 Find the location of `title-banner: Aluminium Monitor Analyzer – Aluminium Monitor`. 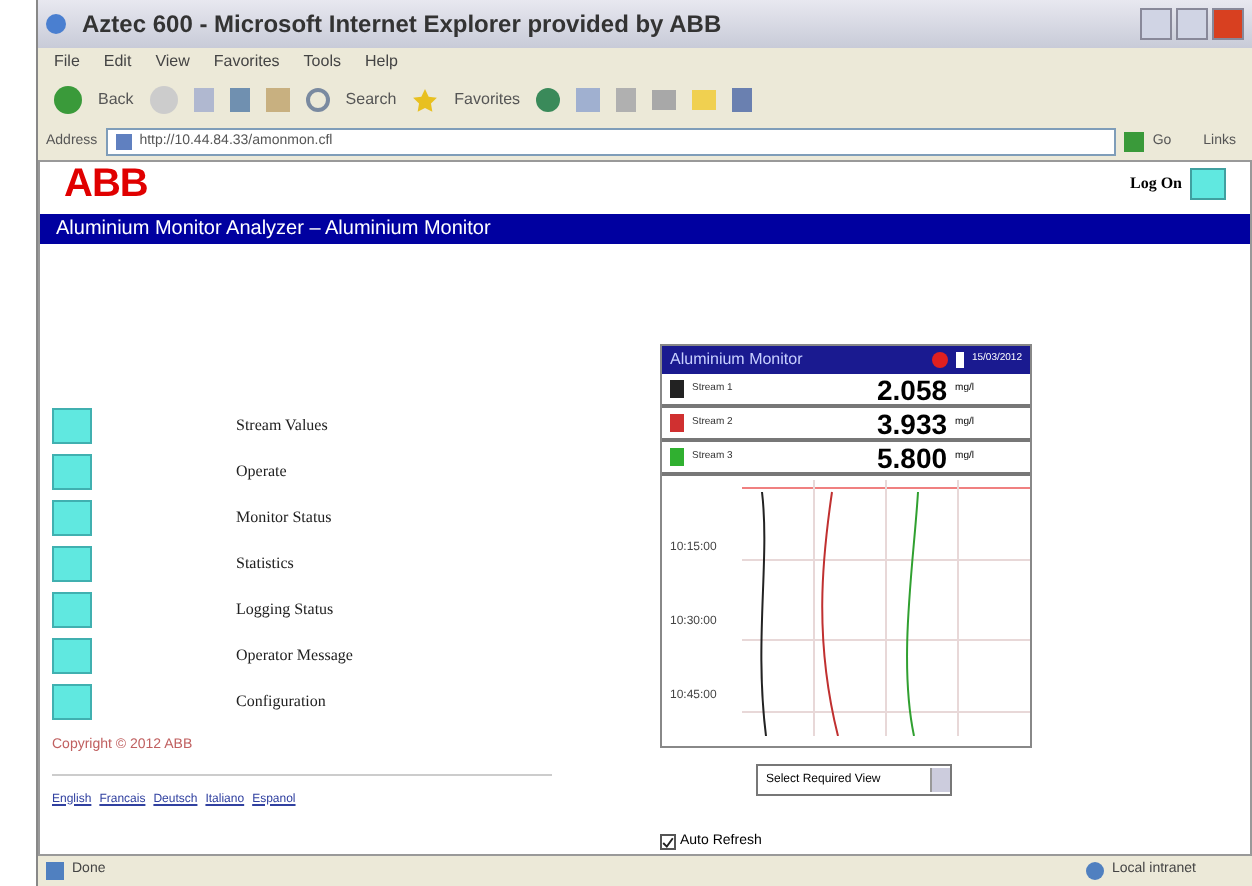

title-banner: Aluminium Monitor Analyzer – Aluminium Monitor is located at coordinates (645, 229).